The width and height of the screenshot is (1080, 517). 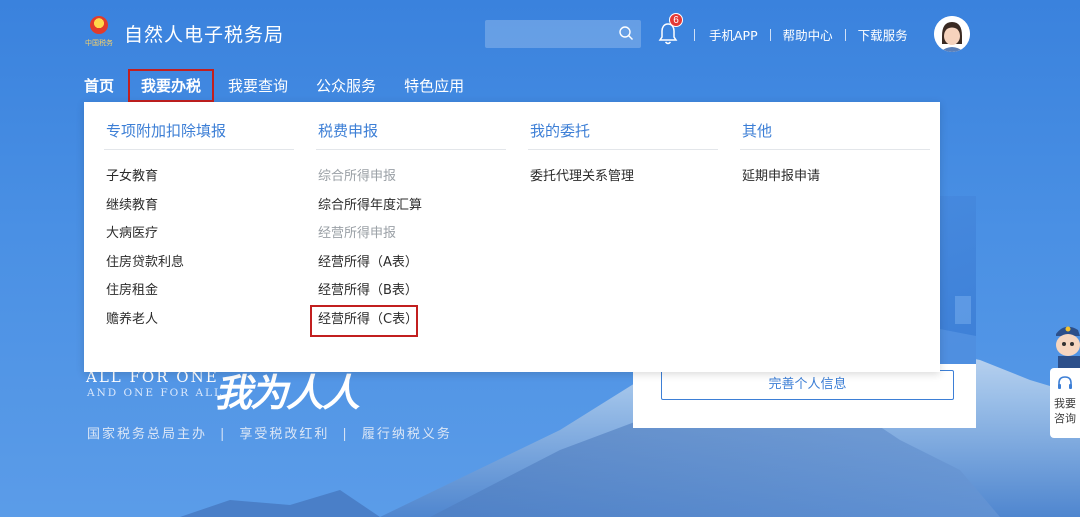 What do you see at coordinates (200, 182) in the screenshot?
I see `menu-item-child-education: 子女教育` at bounding box center [200, 182].